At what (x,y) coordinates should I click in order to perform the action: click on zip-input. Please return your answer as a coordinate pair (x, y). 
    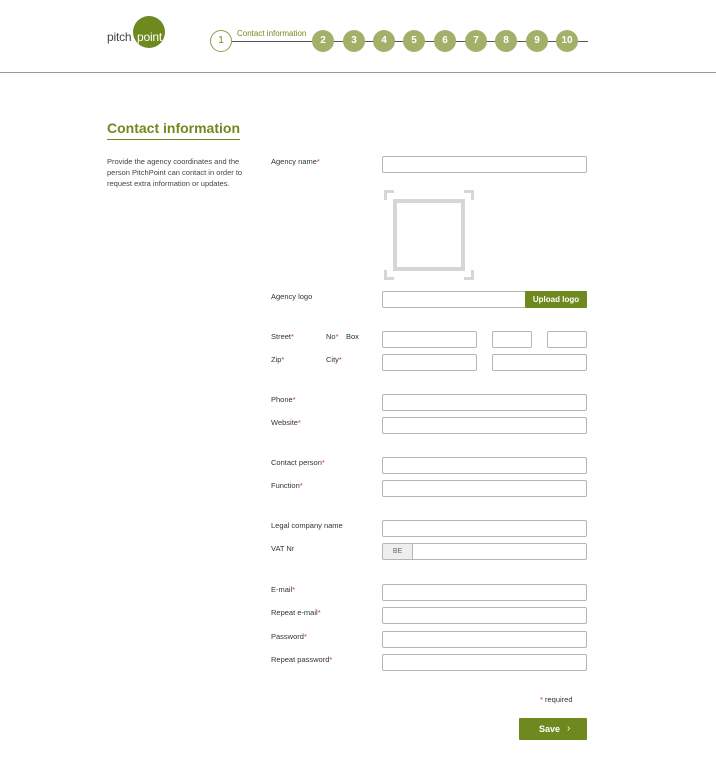
    Looking at the image, I should click on (429, 362).